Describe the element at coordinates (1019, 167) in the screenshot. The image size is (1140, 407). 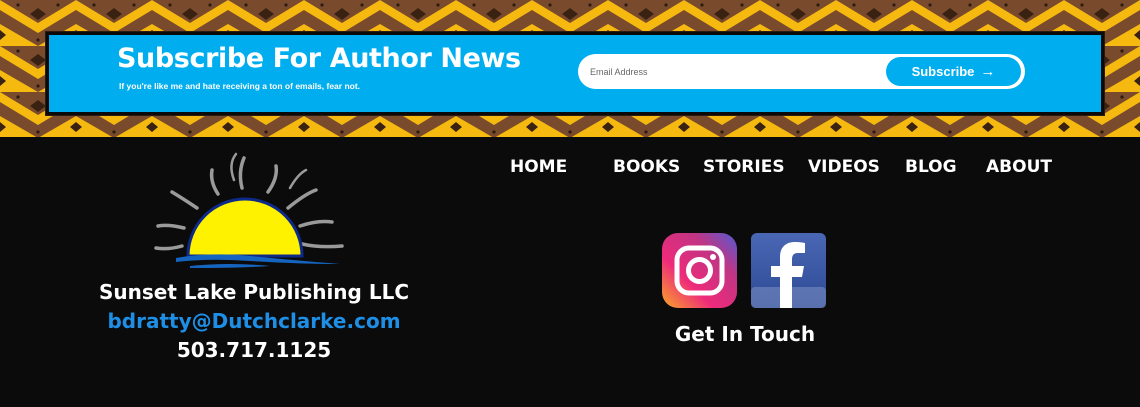
I see `nav-item-about: ABOUT` at that location.